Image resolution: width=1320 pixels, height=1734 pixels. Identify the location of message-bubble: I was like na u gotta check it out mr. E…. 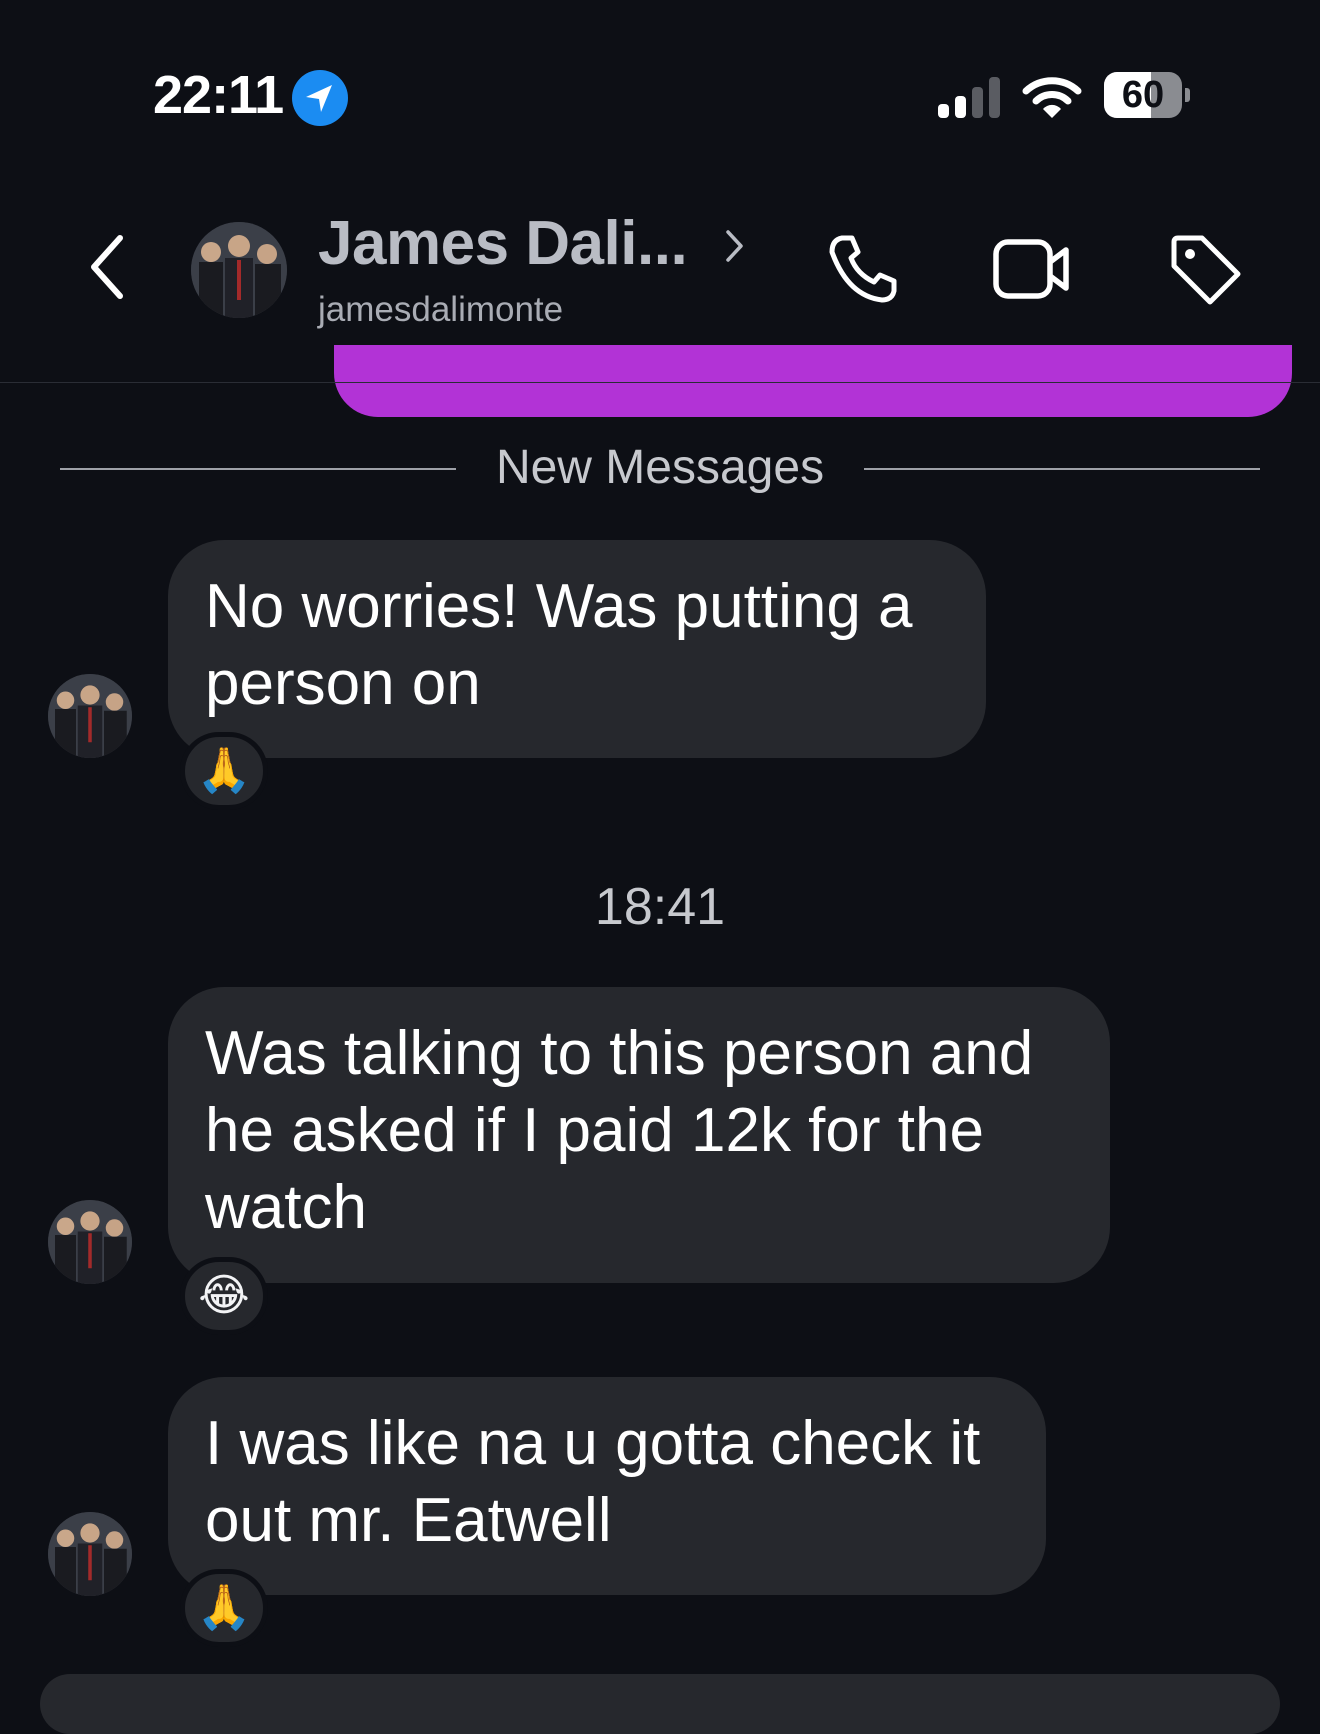
(607, 1486).